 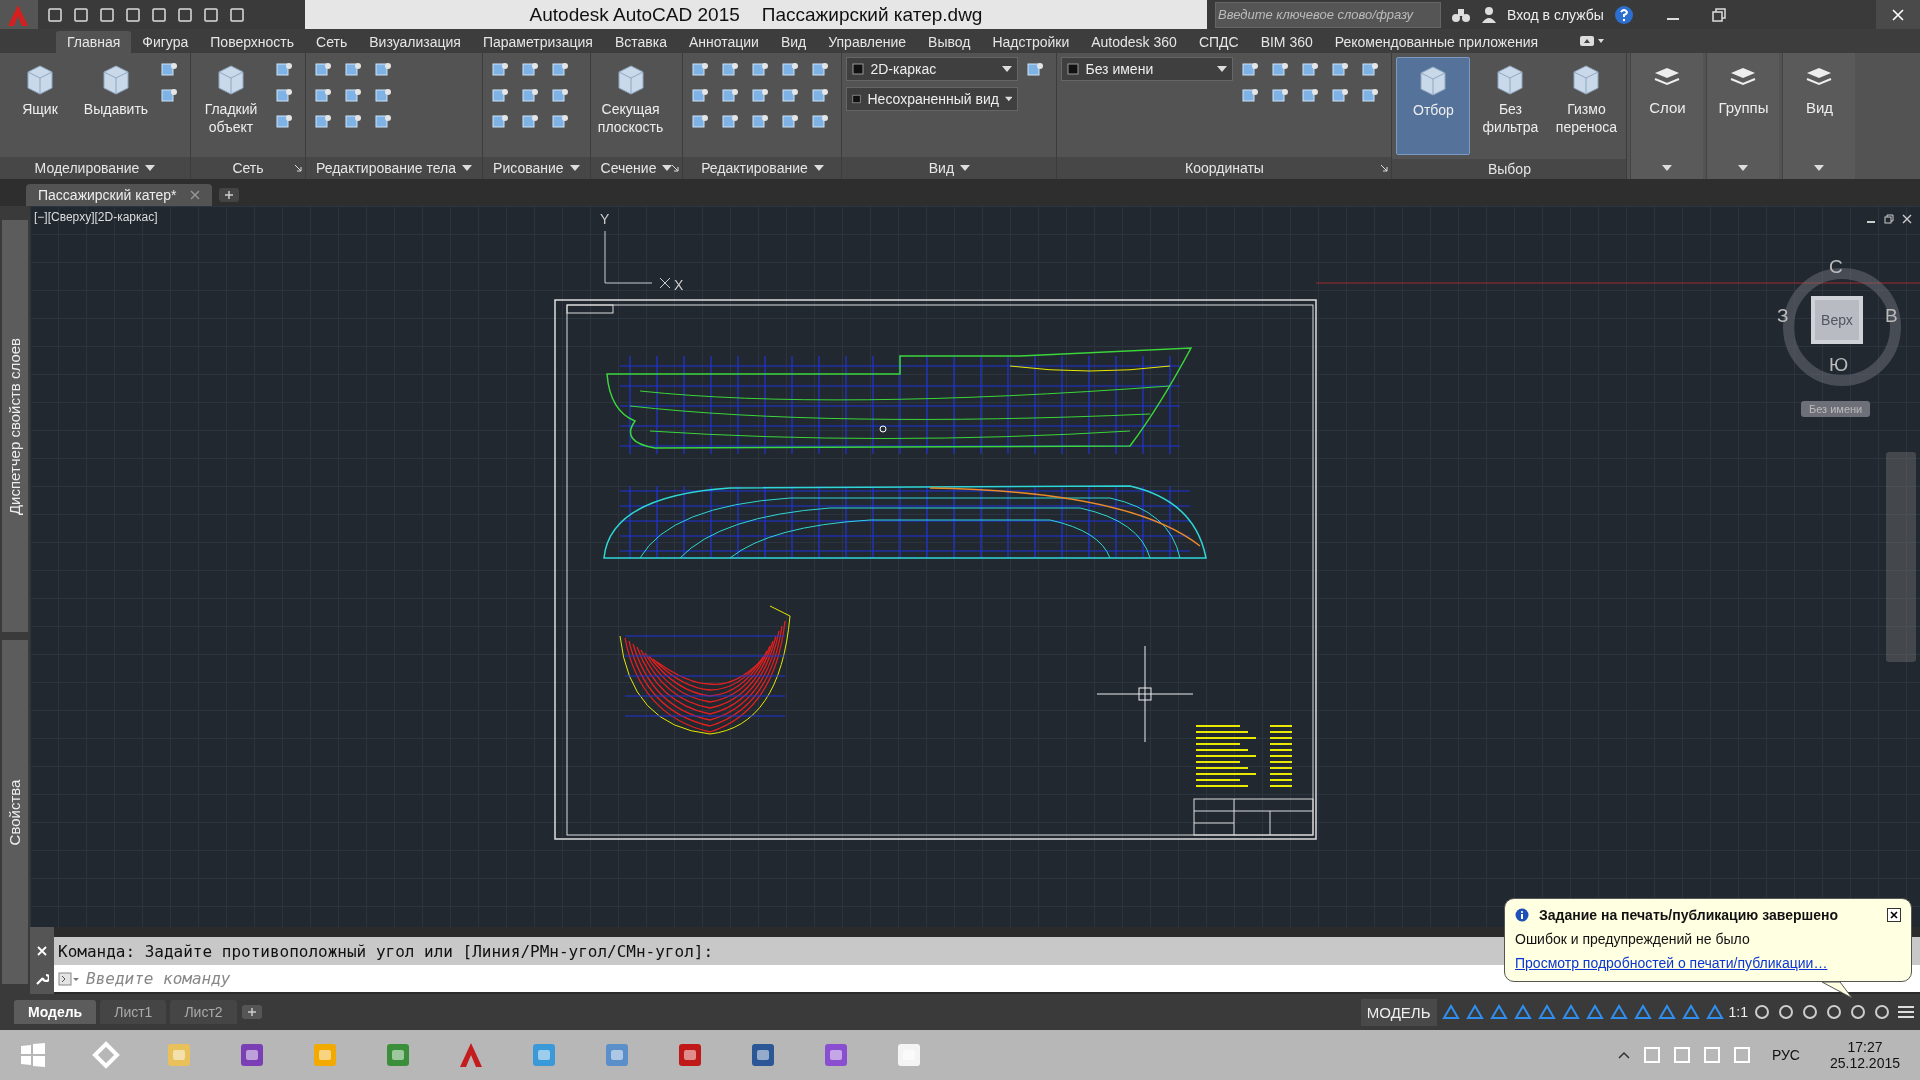 I want to click on ribbon-tab: BIM 360, so click(x=1286, y=42).